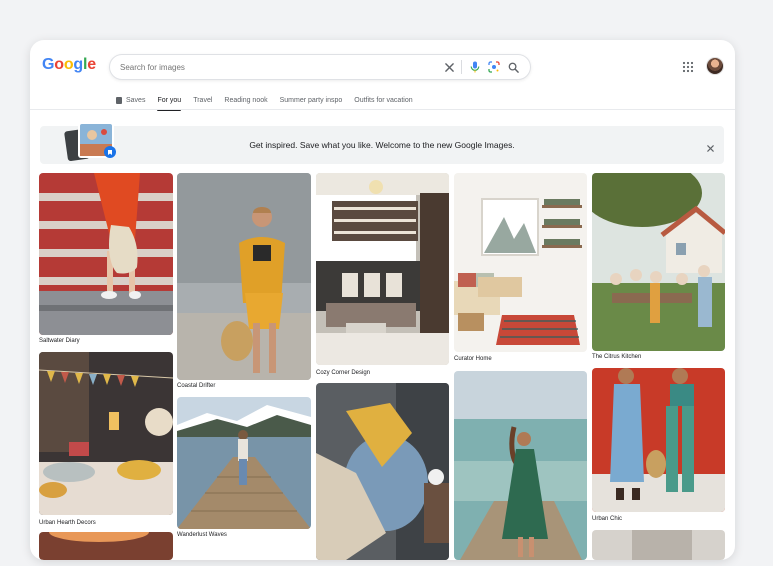  Describe the element at coordinates (607, 519) in the screenshot. I see `tile-caption: Urban Chic` at that location.